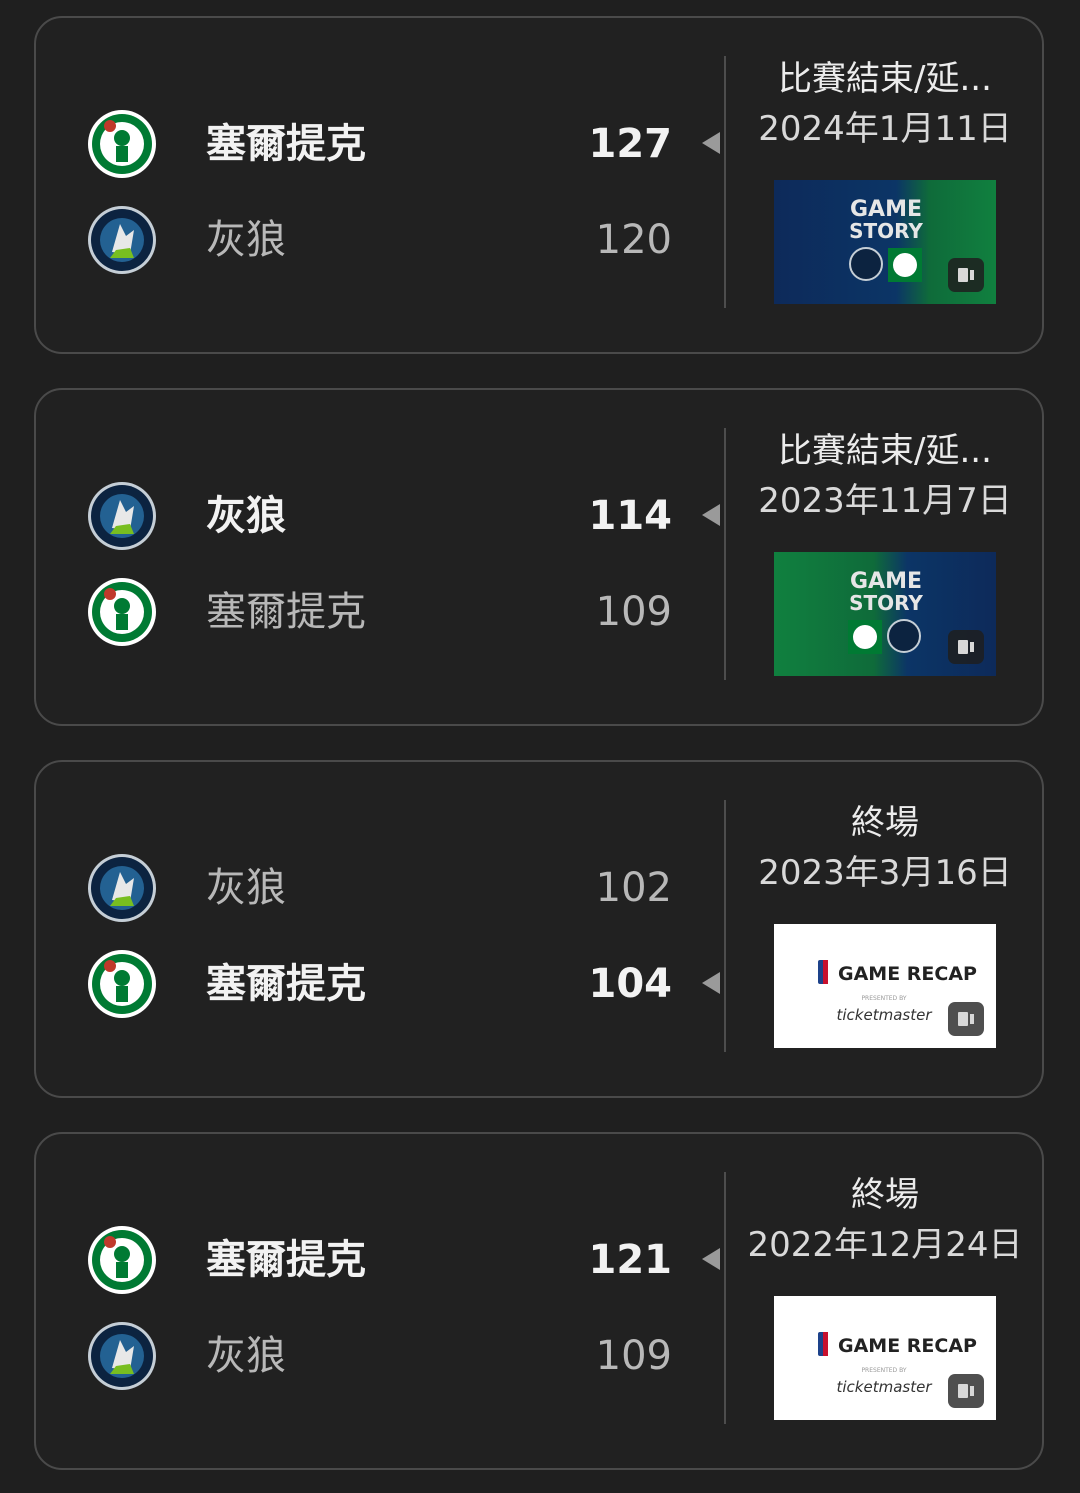 This screenshot has height=1493, width=1080. Describe the element at coordinates (386, 240) in the screenshot. I see `team-row: 灰狼 120` at that location.